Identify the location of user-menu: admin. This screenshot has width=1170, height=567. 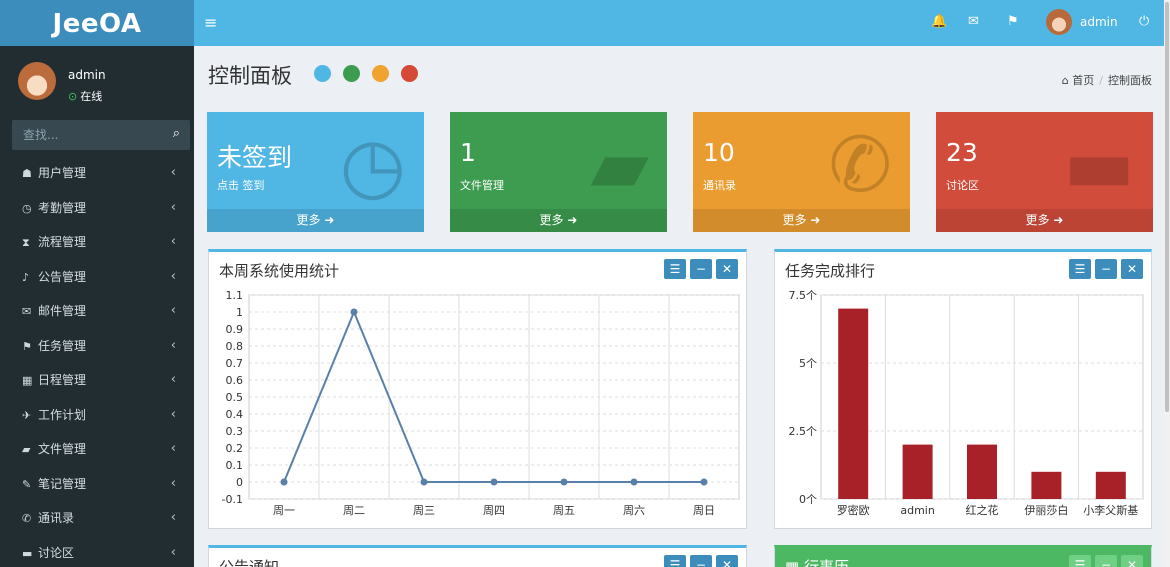
(1082, 22).